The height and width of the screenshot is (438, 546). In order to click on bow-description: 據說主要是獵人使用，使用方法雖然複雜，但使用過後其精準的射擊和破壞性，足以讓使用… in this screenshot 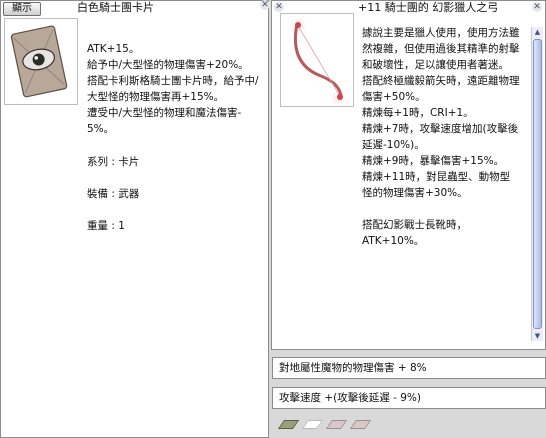, I will do `click(441, 137)`.